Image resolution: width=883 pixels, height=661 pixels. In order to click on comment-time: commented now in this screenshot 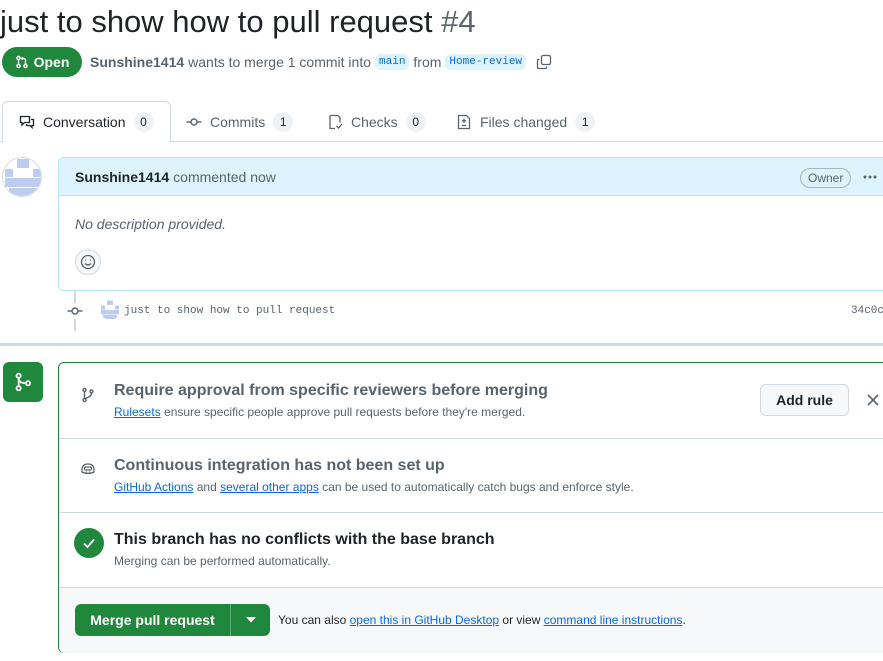, I will do `click(224, 177)`.